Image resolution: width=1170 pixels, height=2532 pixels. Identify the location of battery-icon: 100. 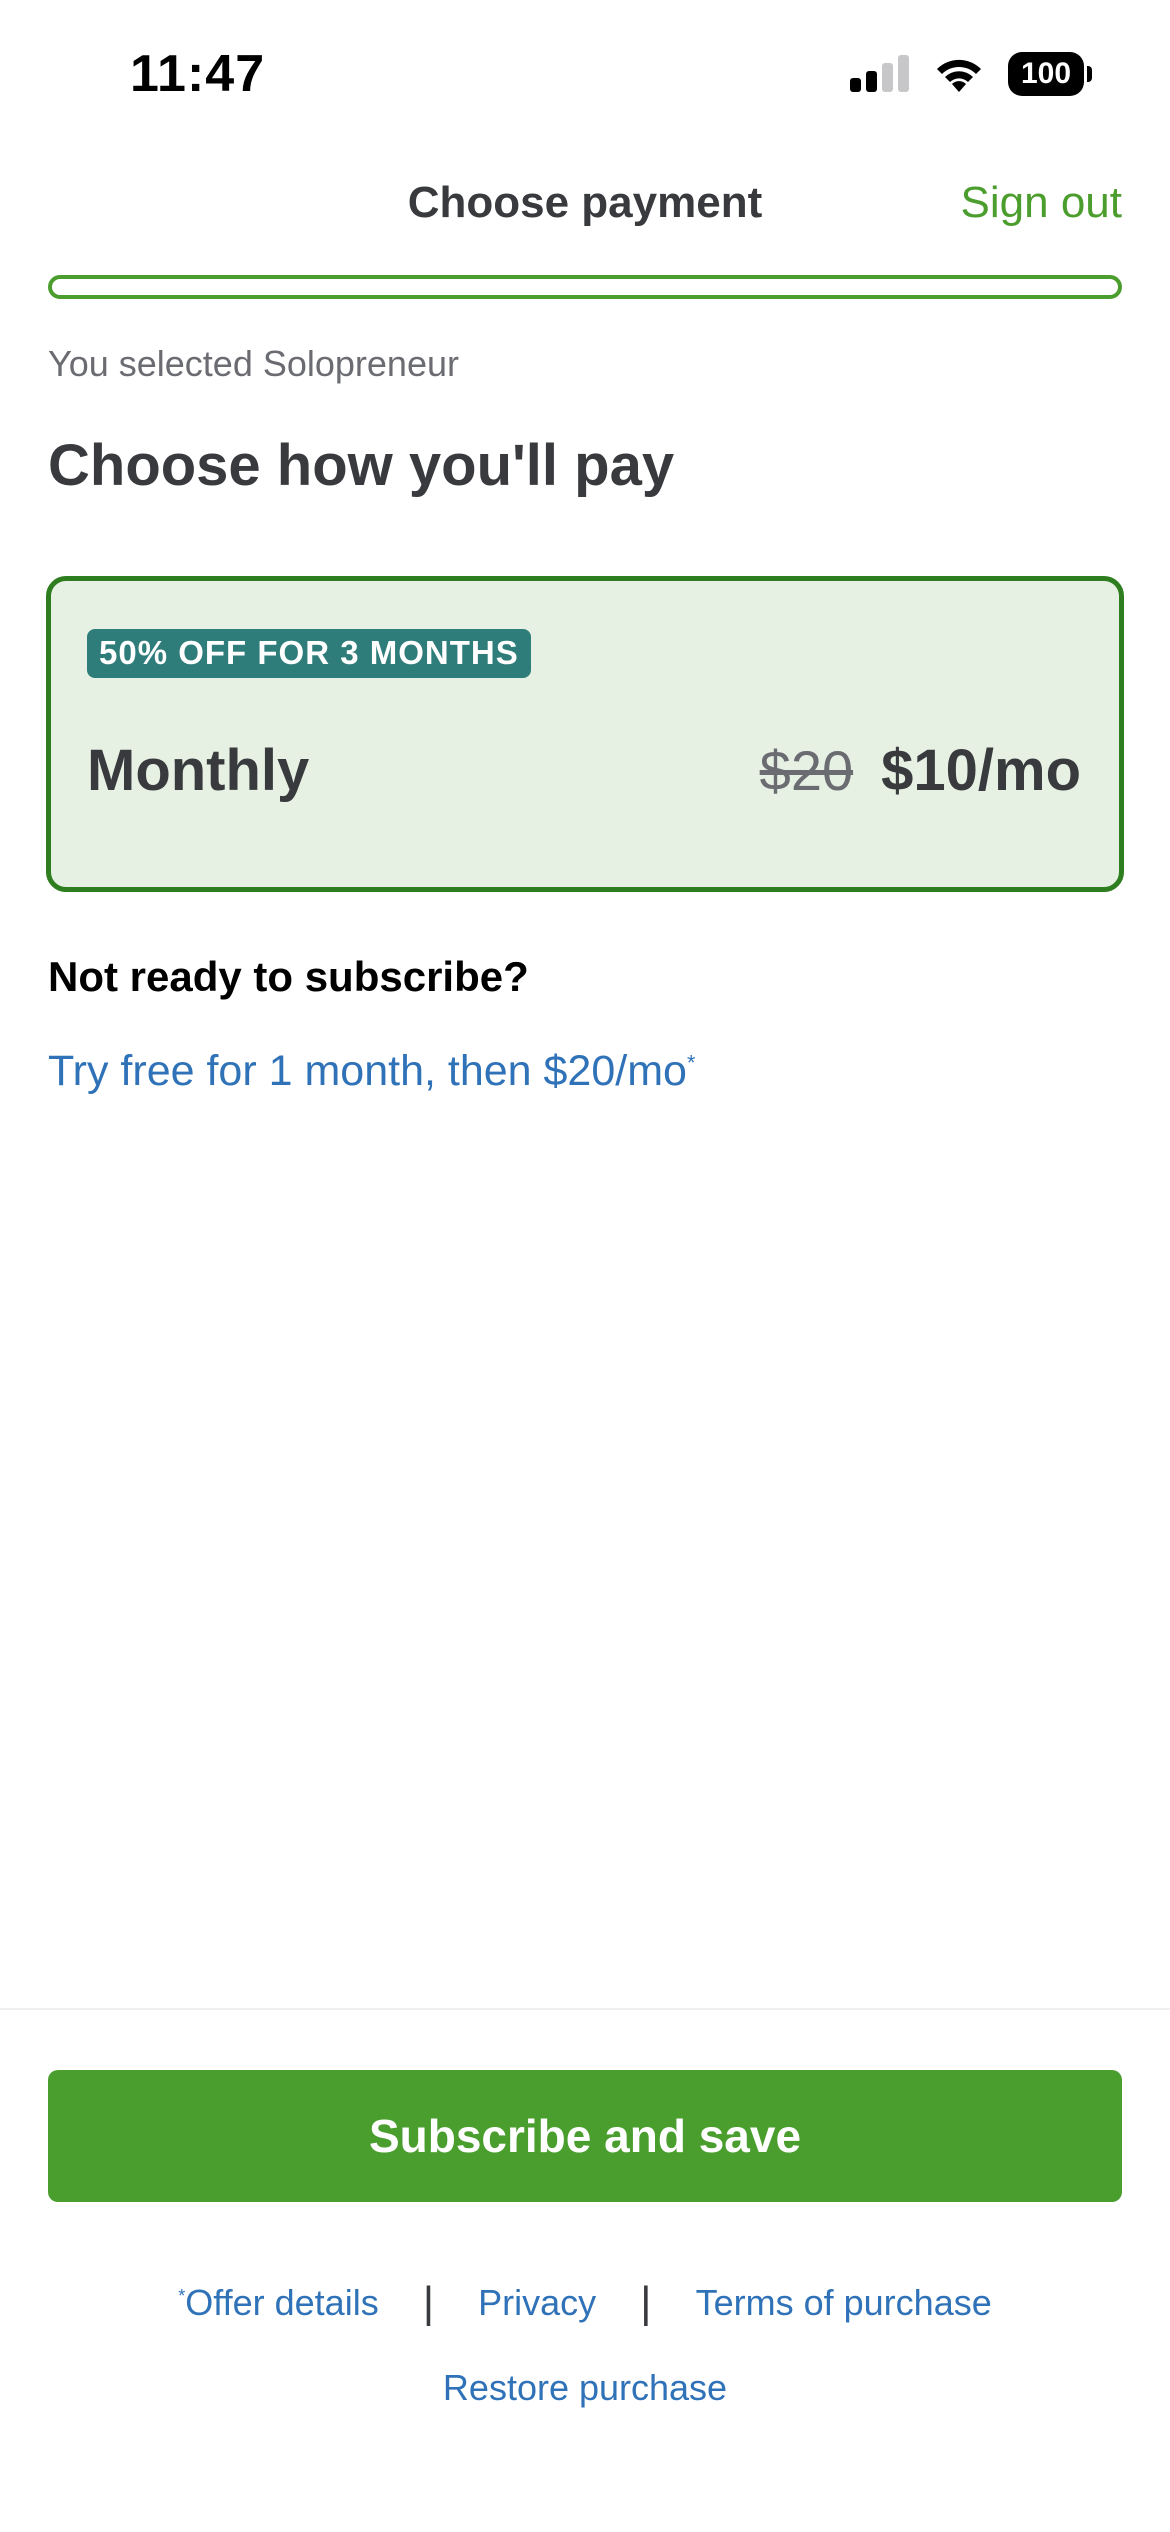
(1050, 74).